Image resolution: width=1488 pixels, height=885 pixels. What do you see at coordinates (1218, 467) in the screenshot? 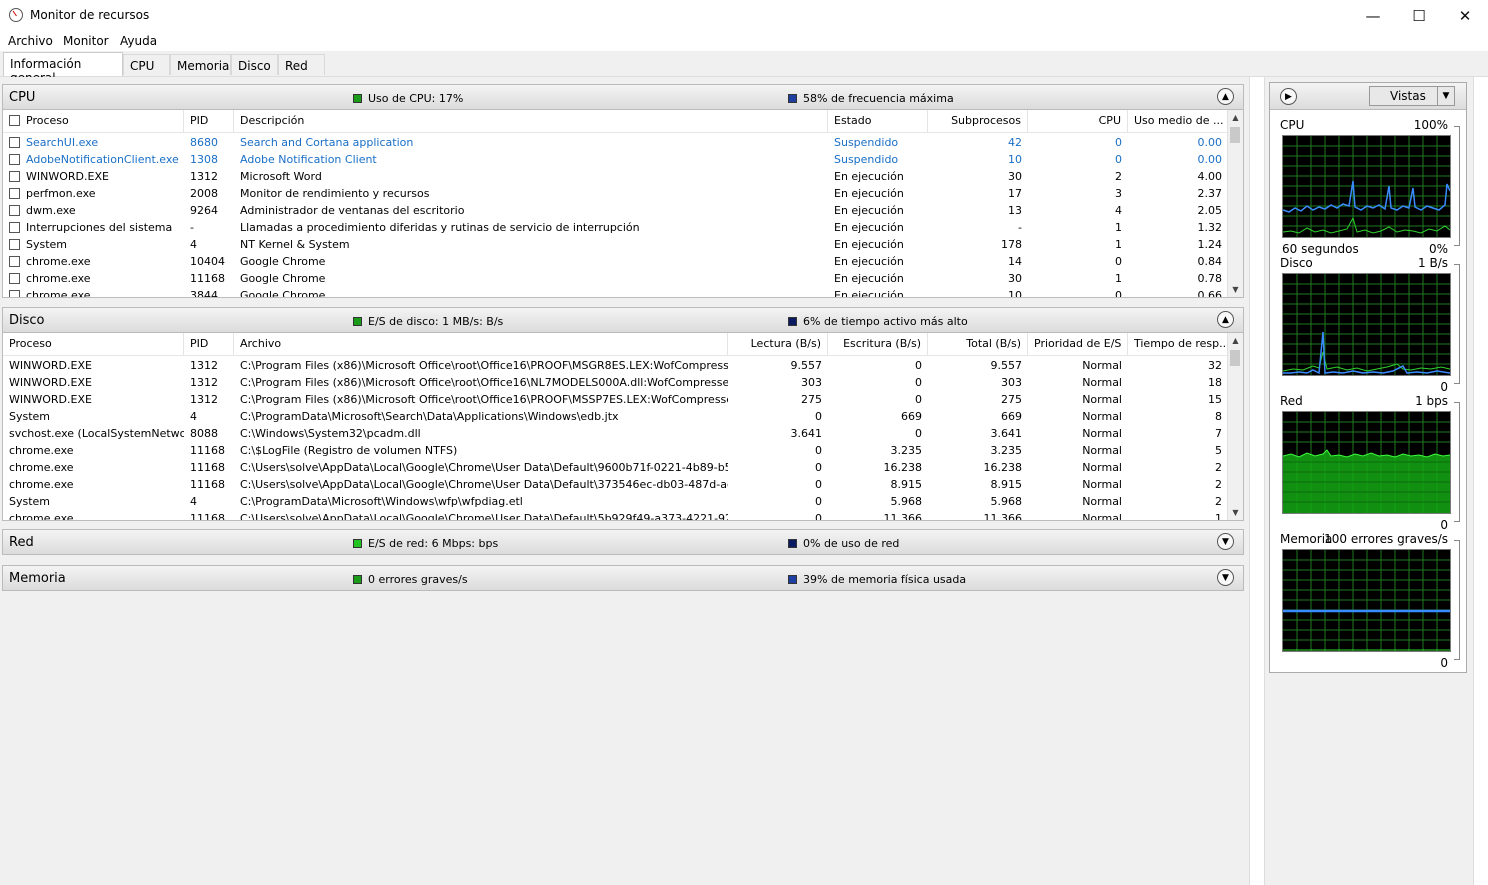
I see `table-cell: 2` at bounding box center [1218, 467].